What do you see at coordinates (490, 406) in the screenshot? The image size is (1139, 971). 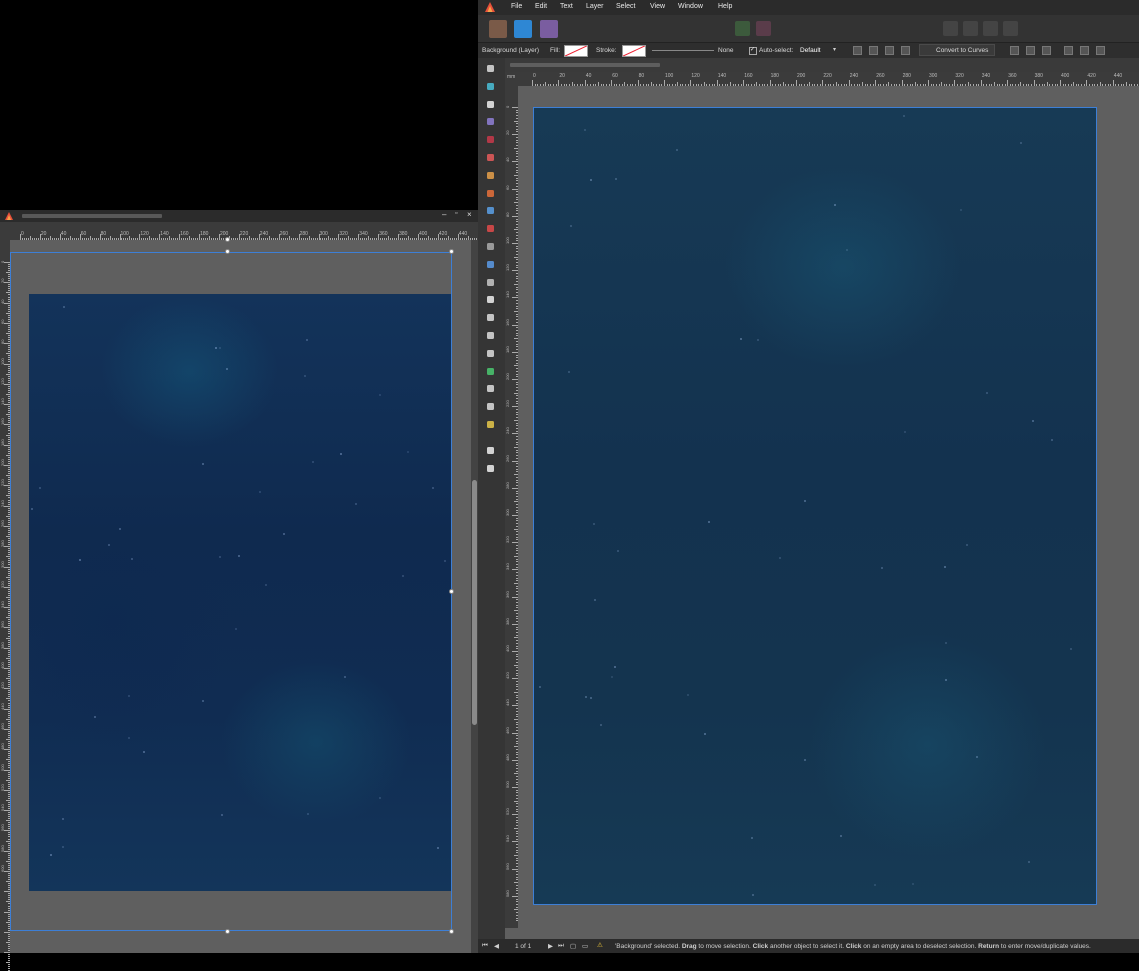 I see `knife-tool-icon` at bounding box center [490, 406].